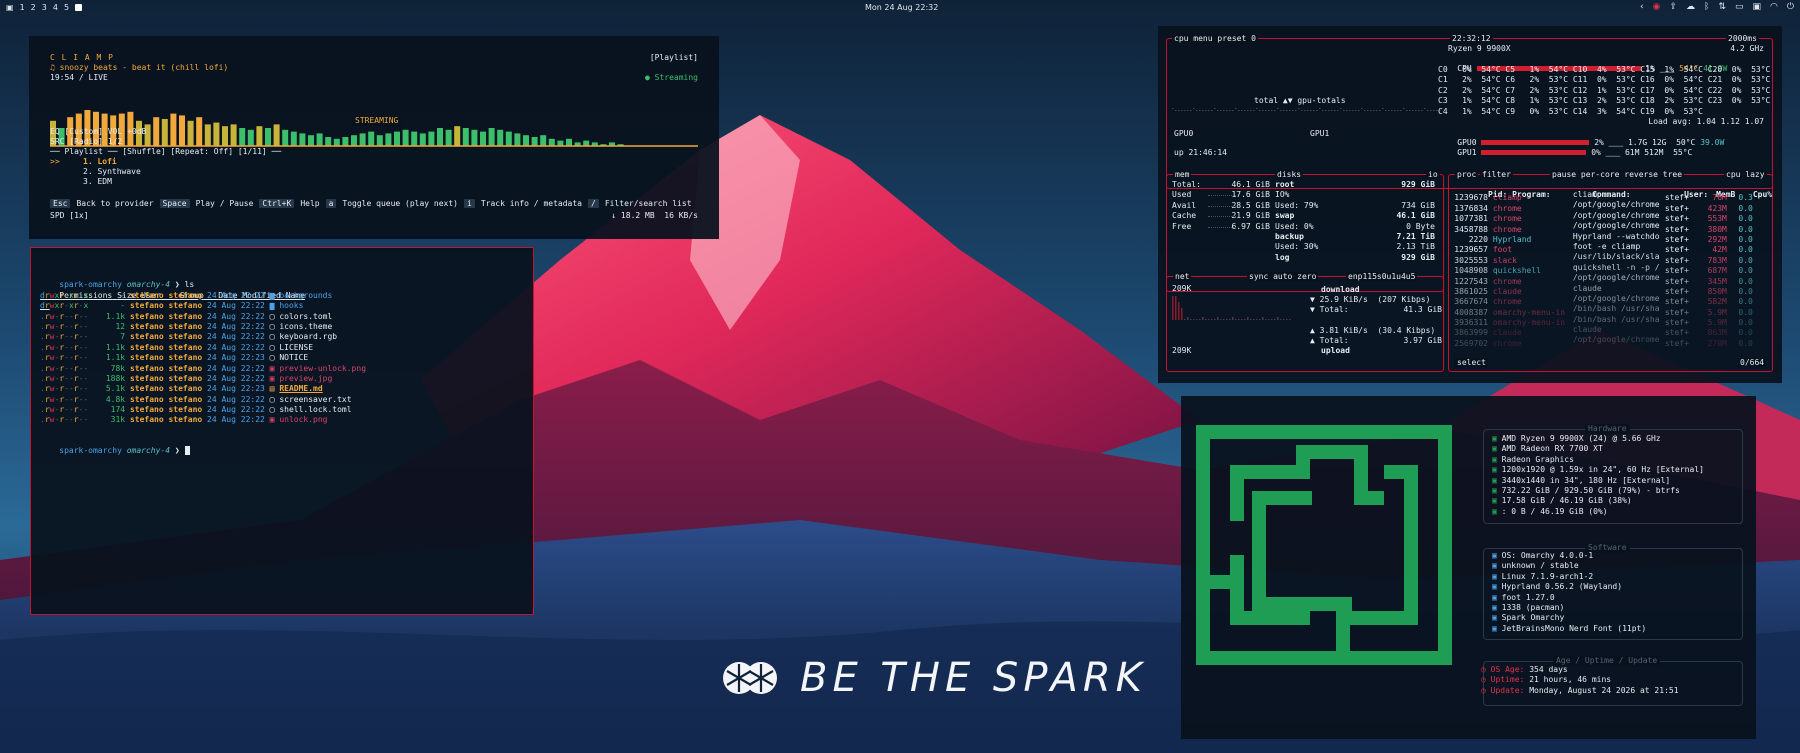 The image size is (1800, 753). I want to click on net-download-rate: ▼ 25.9 KiB/s (207 Kibps), so click(1370, 299).